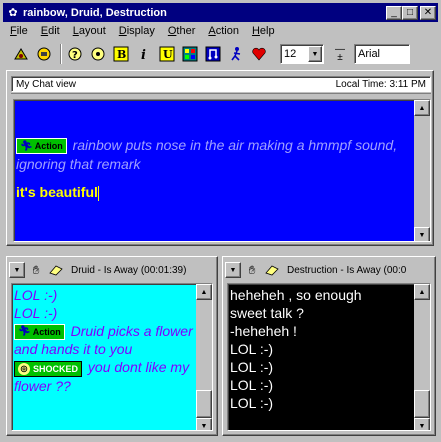  Describe the element at coordinates (21, 54) in the screenshot. I see `send-icon` at that location.